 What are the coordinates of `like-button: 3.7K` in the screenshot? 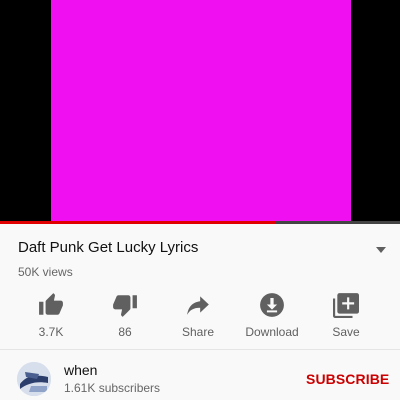 It's located at (51, 318).